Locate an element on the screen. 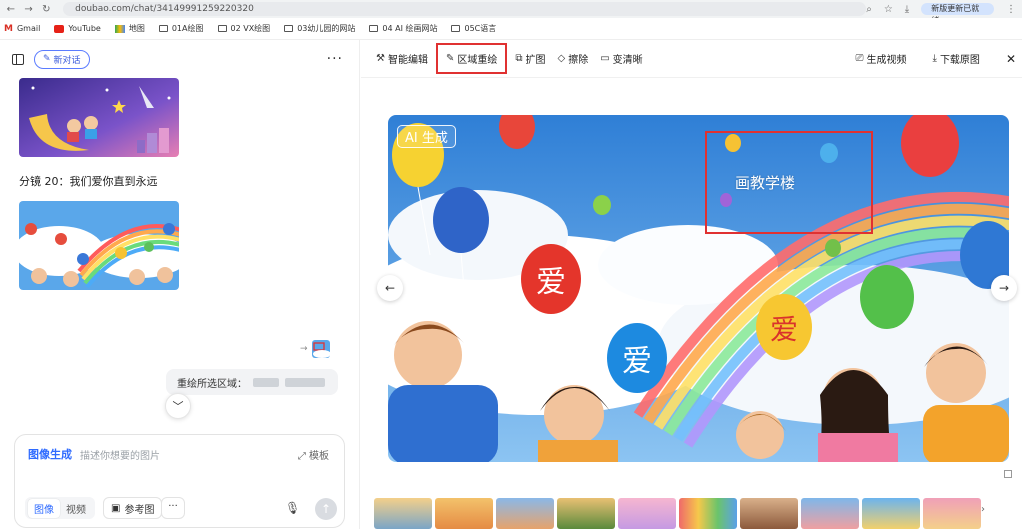 The height and width of the screenshot is (529, 1022). bookmark-folder-1: 01A绘图 is located at coordinates (181, 28).